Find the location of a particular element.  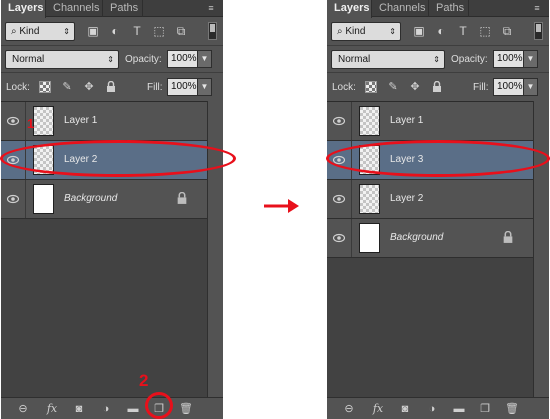

step-number-1: 1 is located at coordinates (31, 123).